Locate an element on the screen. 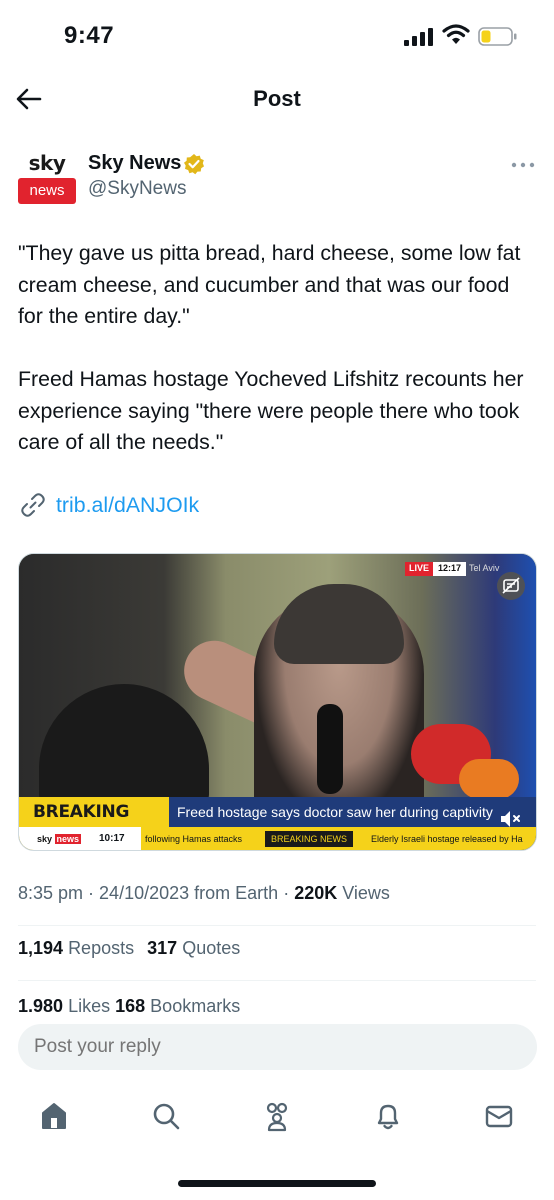 The image size is (554, 1200). bookmarks-stat: 168 Bookmarks is located at coordinates (177, 1004).